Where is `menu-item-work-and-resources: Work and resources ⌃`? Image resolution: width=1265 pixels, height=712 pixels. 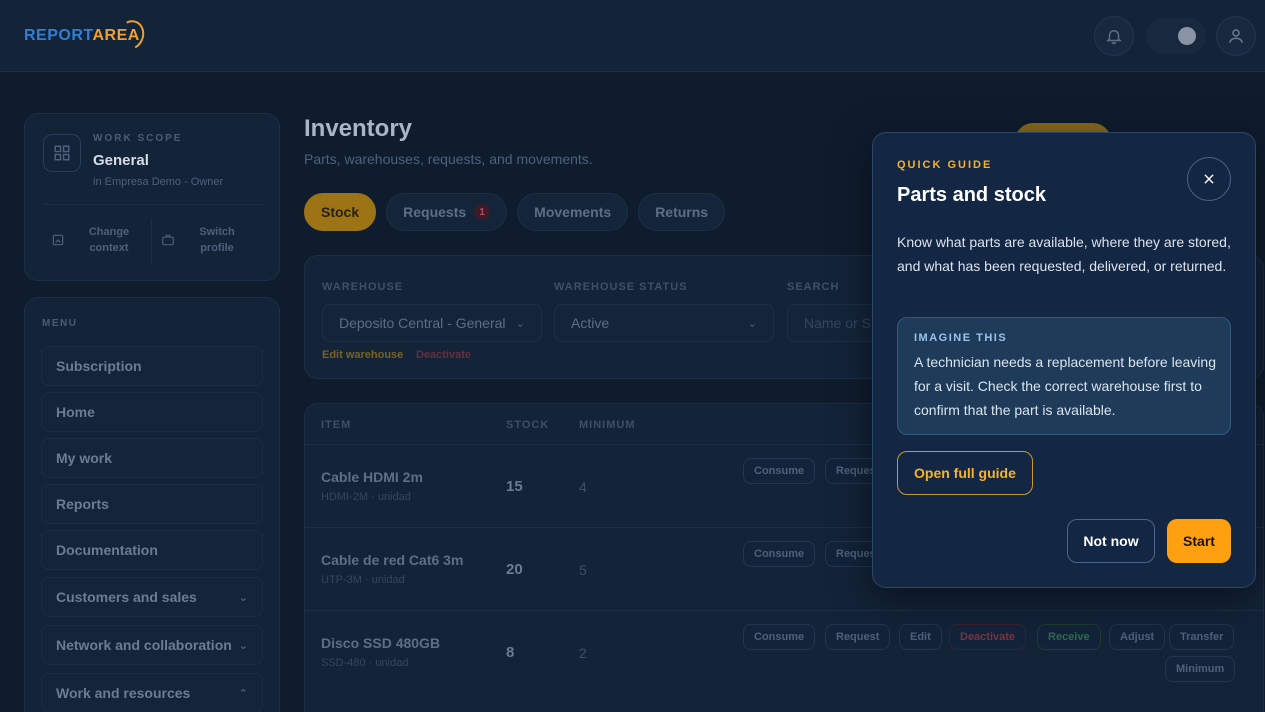 menu-item-work-and-resources: Work and resources ⌃ is located at coordinates (152, 692).